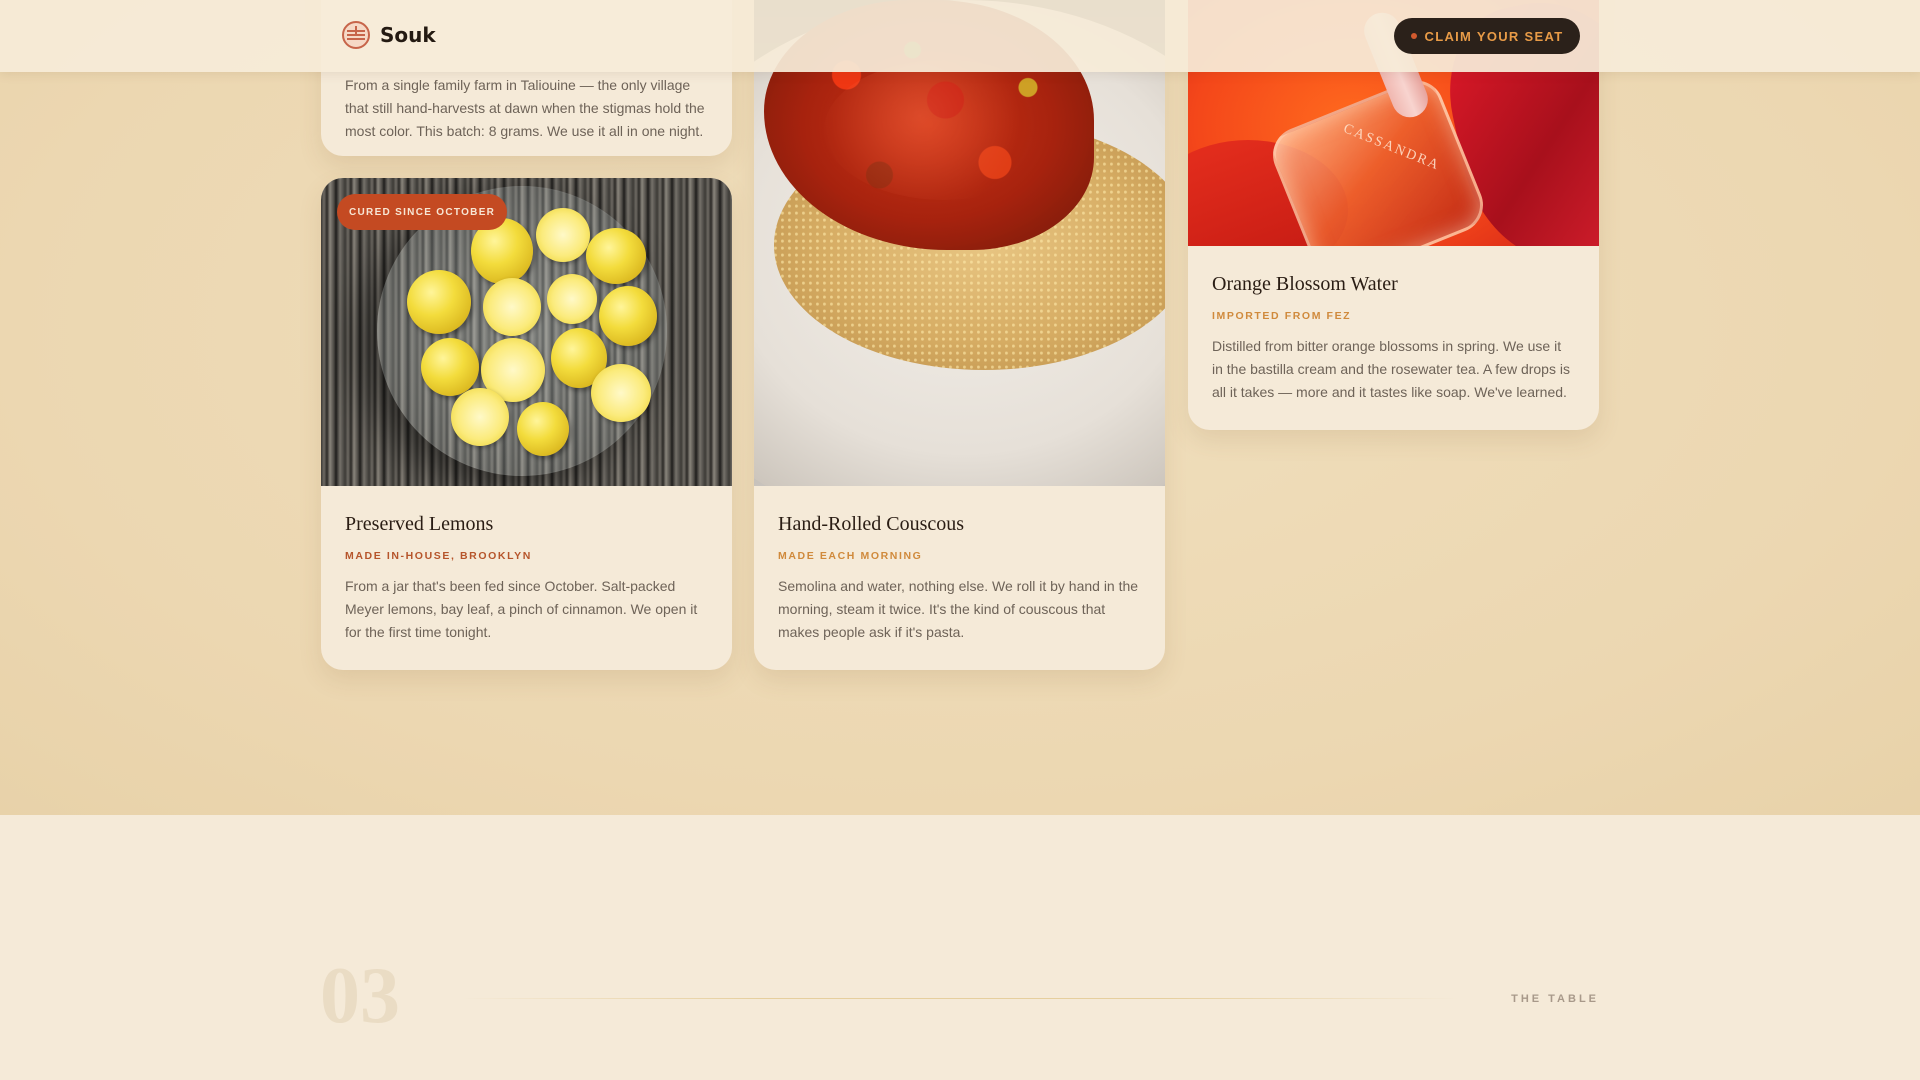 The image size is (1920, 1080). I want to click on couscous-photo, so click(959, 243).